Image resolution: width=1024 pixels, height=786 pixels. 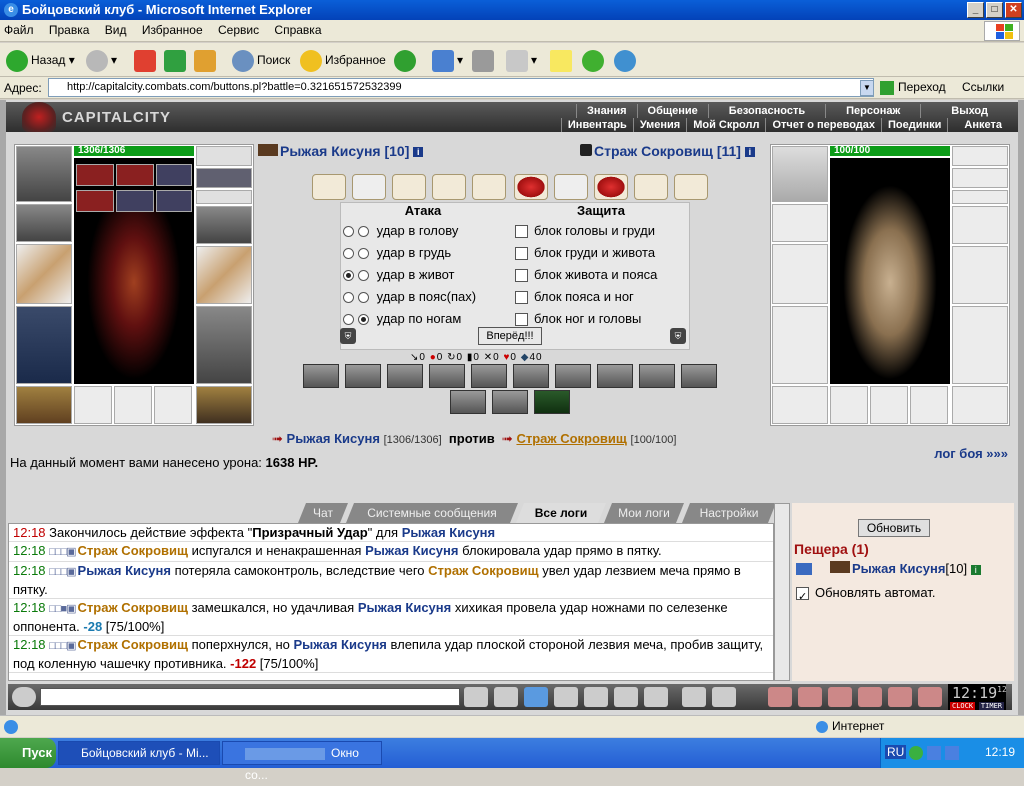 I want to click on player-info-icon: i, so click(x=418, y=152).